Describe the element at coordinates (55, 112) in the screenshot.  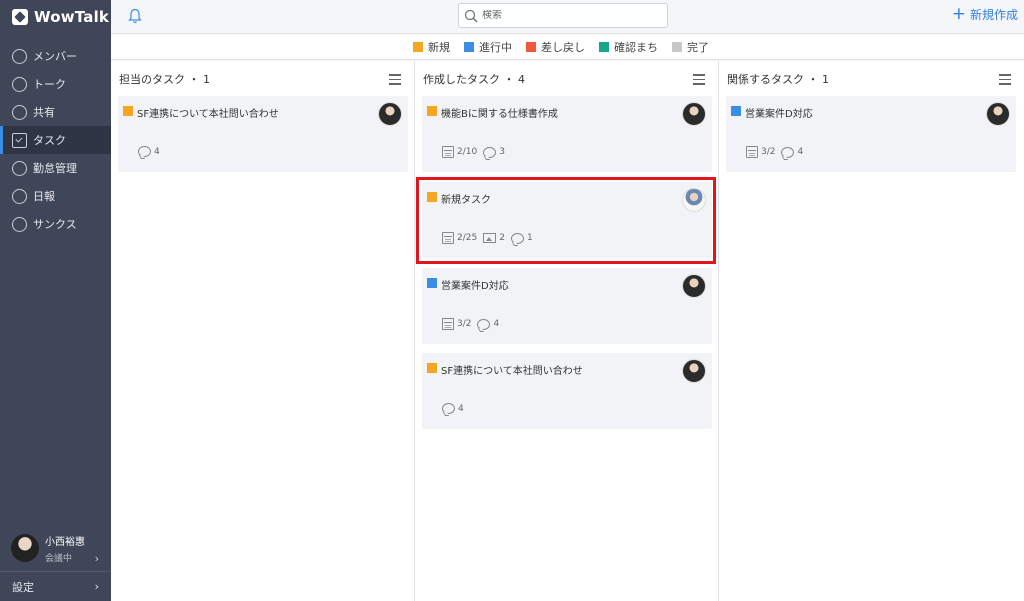
I see `sidebar-item-share: 共有` at that location.